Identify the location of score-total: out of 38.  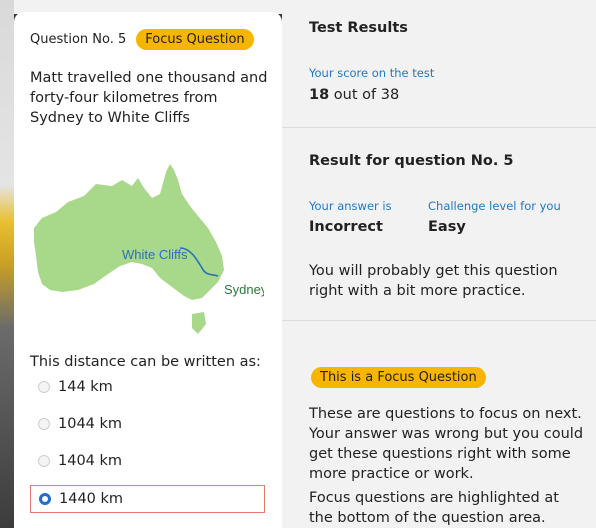
(364, 95).